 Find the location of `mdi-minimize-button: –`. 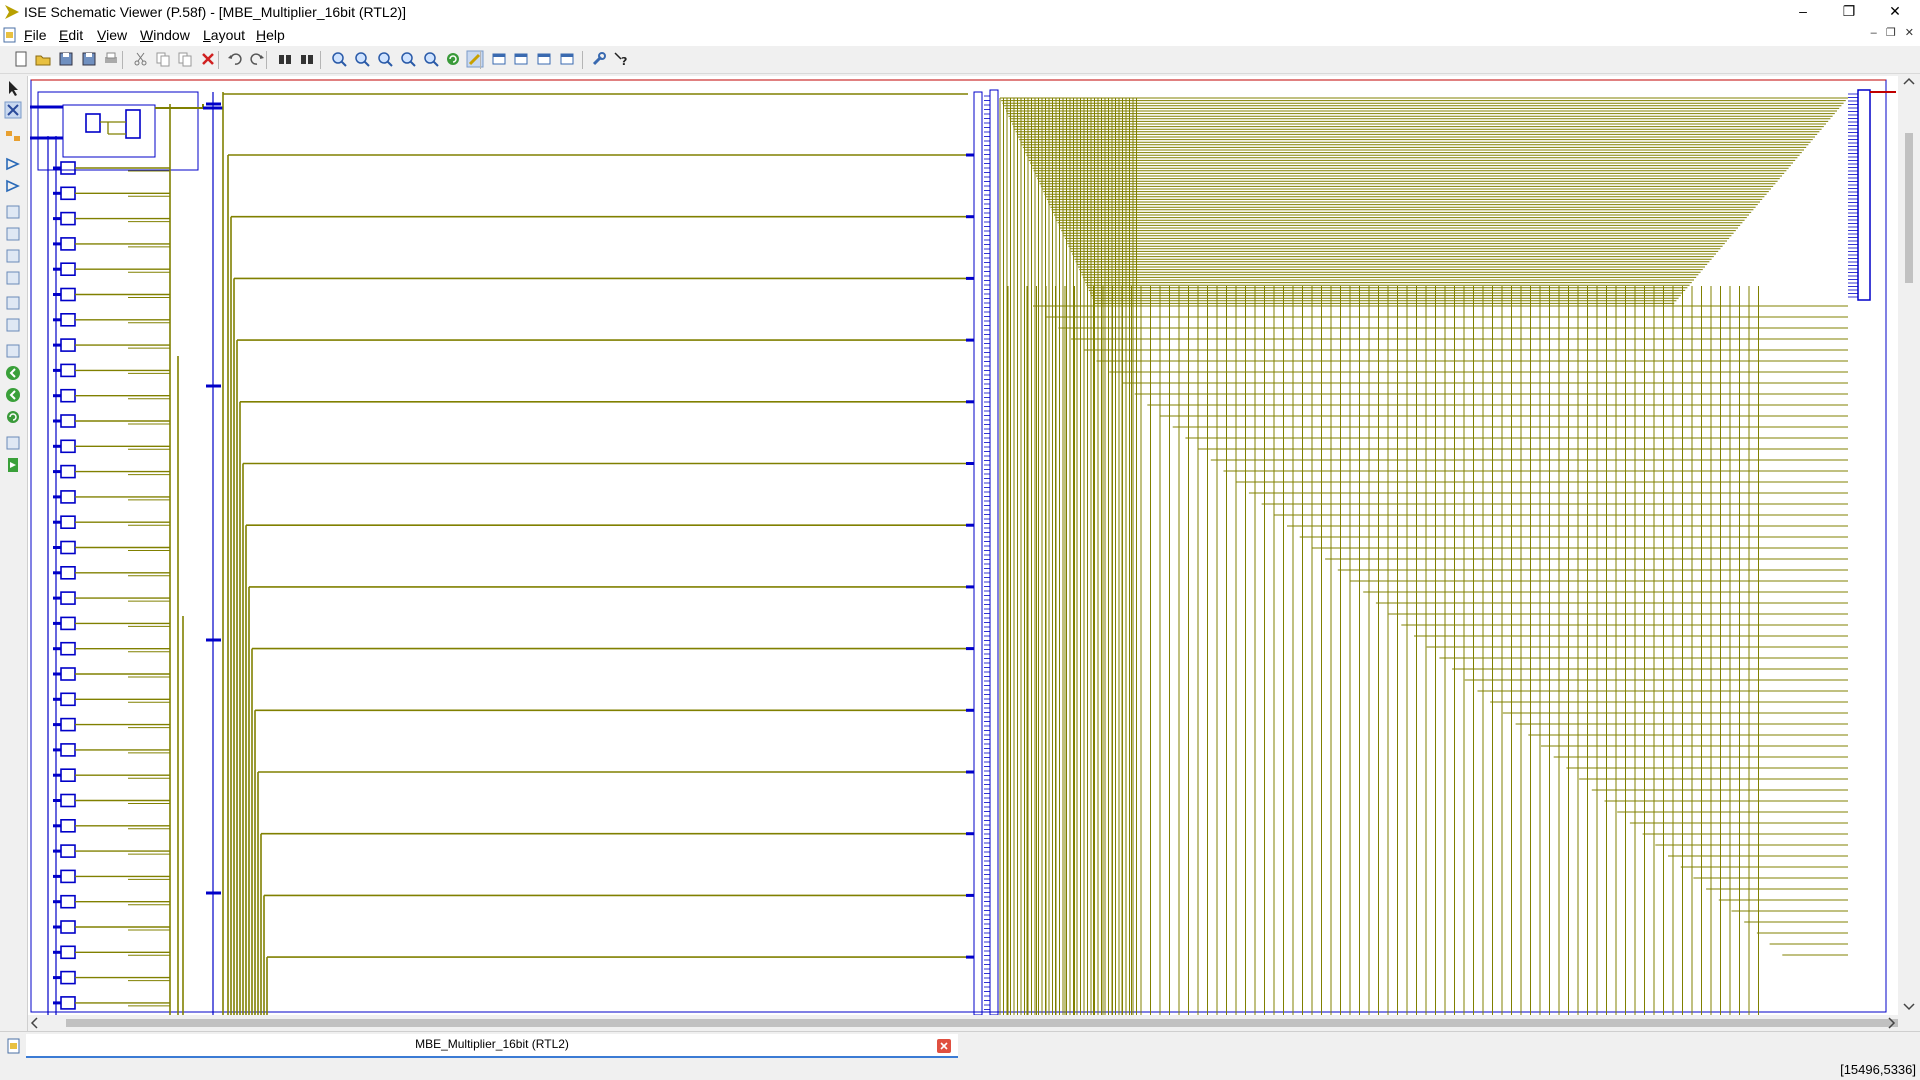

mdi-minimize-button: – is located at coordinates (1874, 33).